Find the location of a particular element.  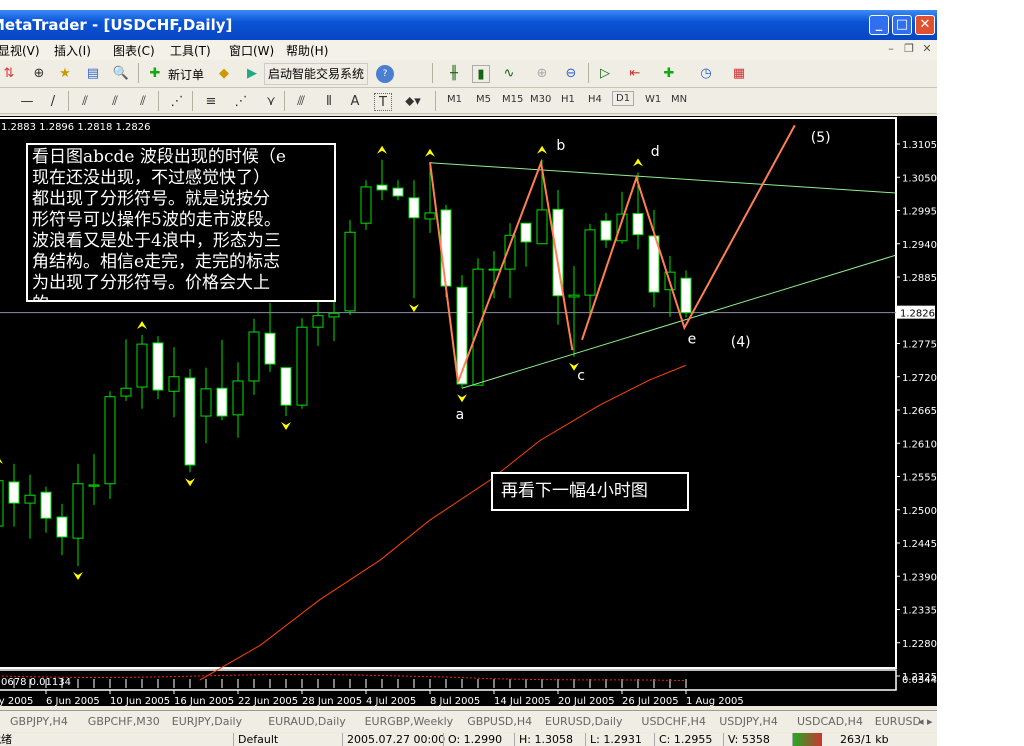

chart-tab: EURAUD,Daily is located at coordinates (307, 721).